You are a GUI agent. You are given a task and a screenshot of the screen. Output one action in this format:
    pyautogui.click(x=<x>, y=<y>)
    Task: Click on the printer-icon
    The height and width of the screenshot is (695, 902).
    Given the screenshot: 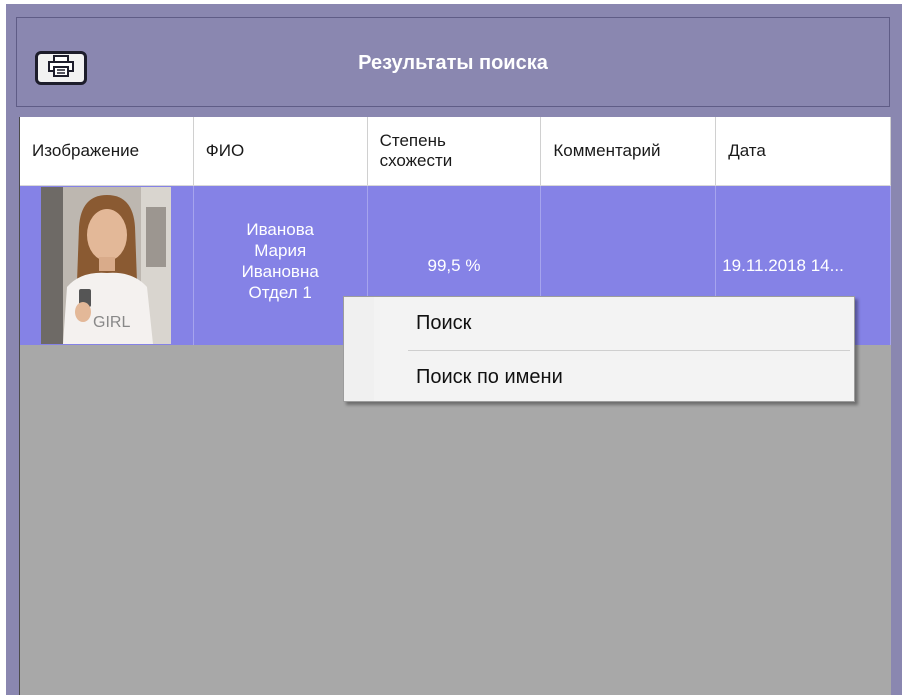 What is the action you would take?
    pyautogui.click(x=61, y=68)
    